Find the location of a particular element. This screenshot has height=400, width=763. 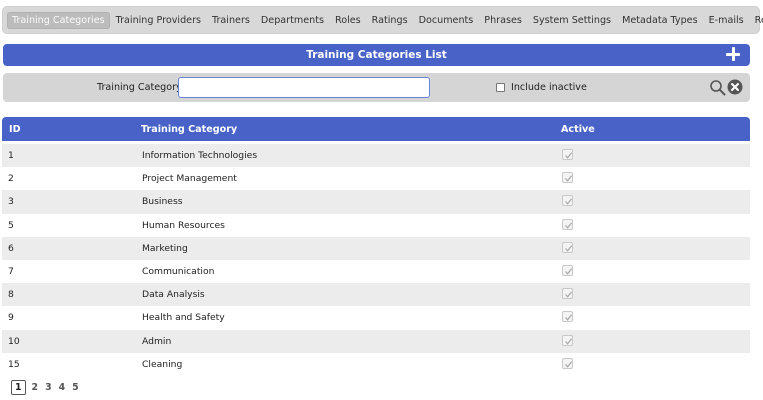

row-id: 10 is located at coordinates (14, 341).